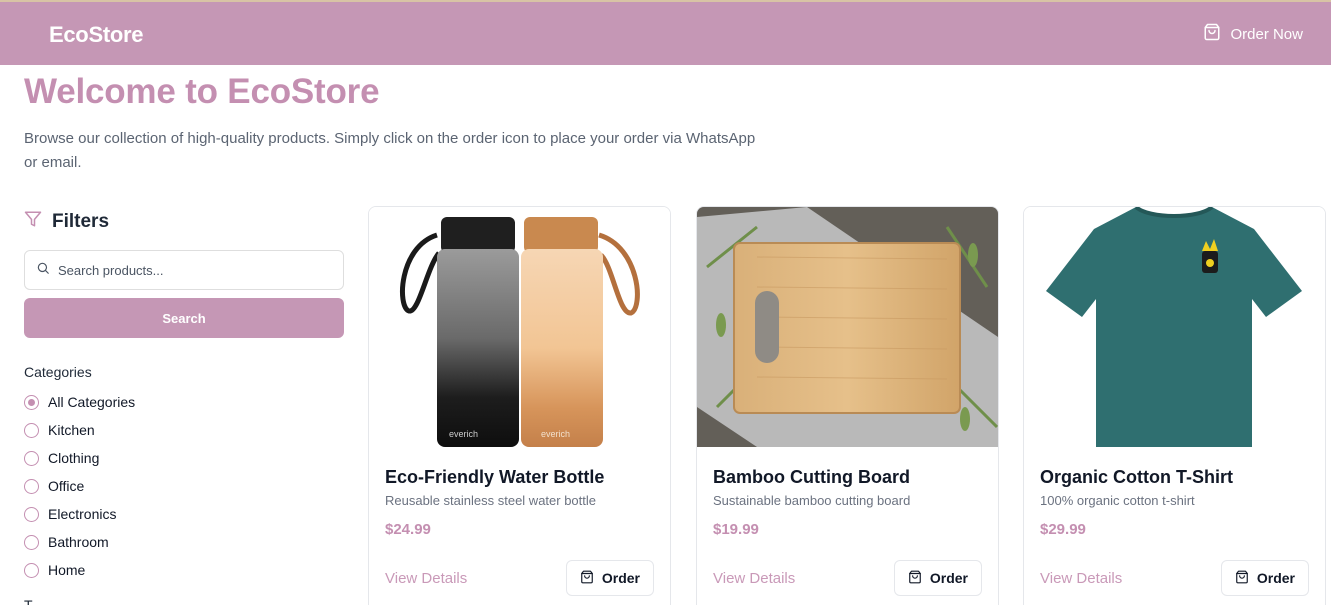 The width and height of the screenshot is (1331, 605). Describe the element at coordinates (495, 477) in the screenshot. I see `product-title: Eco-Friendly Water Bottle` at that location.